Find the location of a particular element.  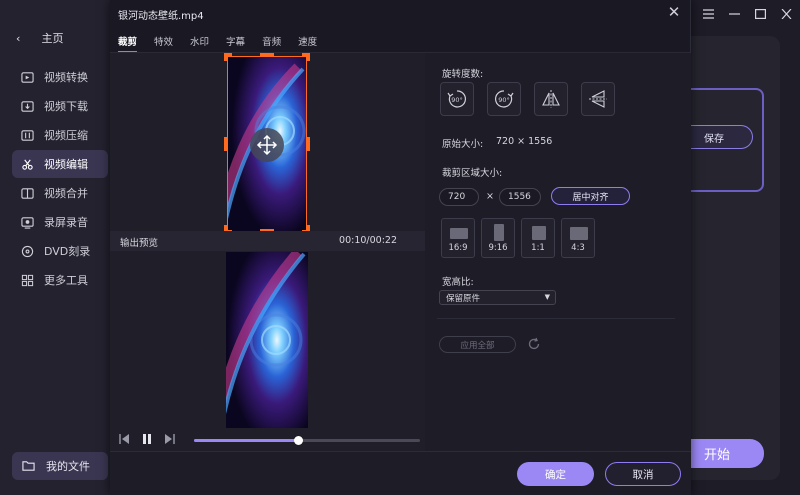

crop-handle-tl is located at coordinates (228, 57).